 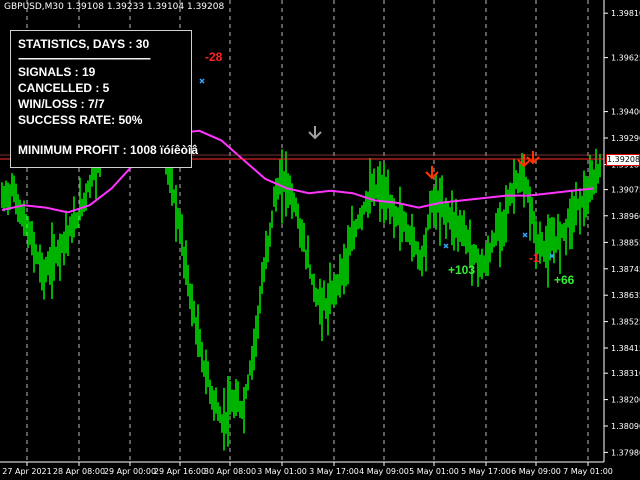 I want to click on price-tick-label: 1.39625, so click(x=625, y=58).